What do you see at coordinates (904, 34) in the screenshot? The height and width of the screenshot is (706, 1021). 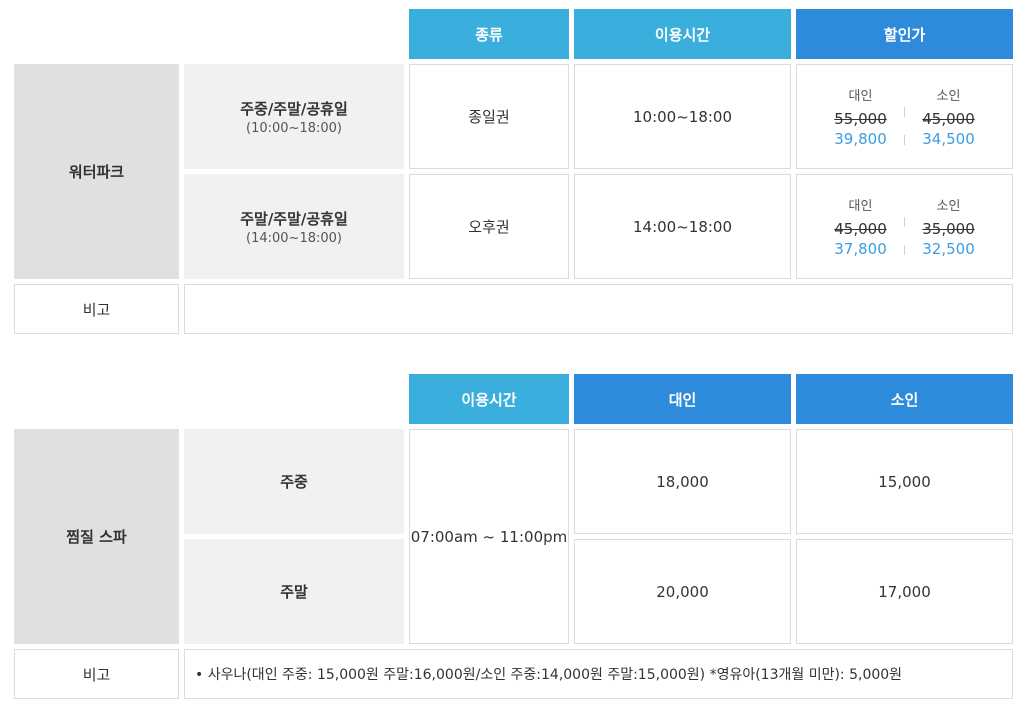 I see `header-discount: 할인가` at bounding box center [904, 34].